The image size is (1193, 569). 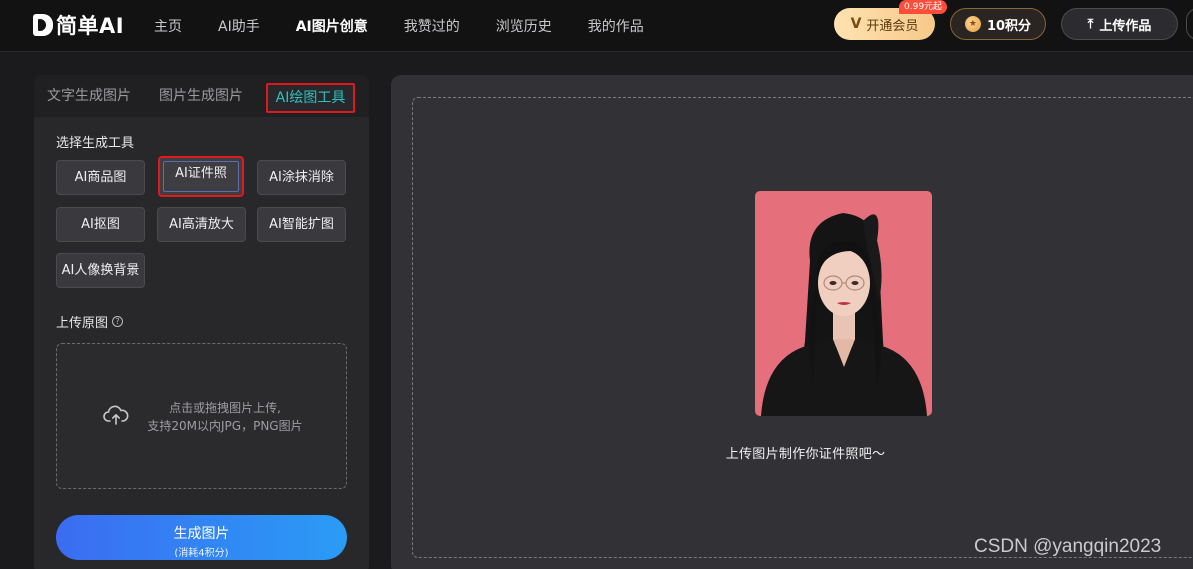 What do you see at coordinates (168, 26) in the screenshot?
I see `nav-item-home: 主页` at bounding box center [168, 26].